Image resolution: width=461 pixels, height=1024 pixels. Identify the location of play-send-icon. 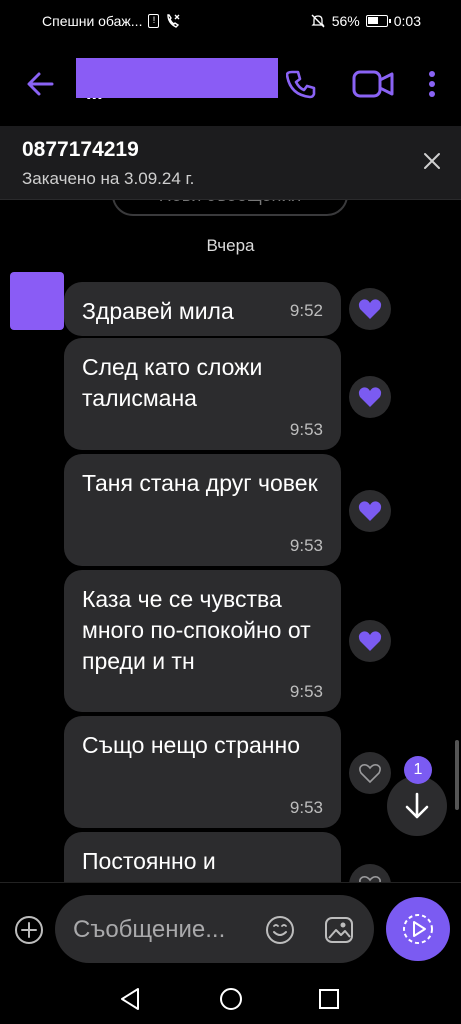
(418, 929).